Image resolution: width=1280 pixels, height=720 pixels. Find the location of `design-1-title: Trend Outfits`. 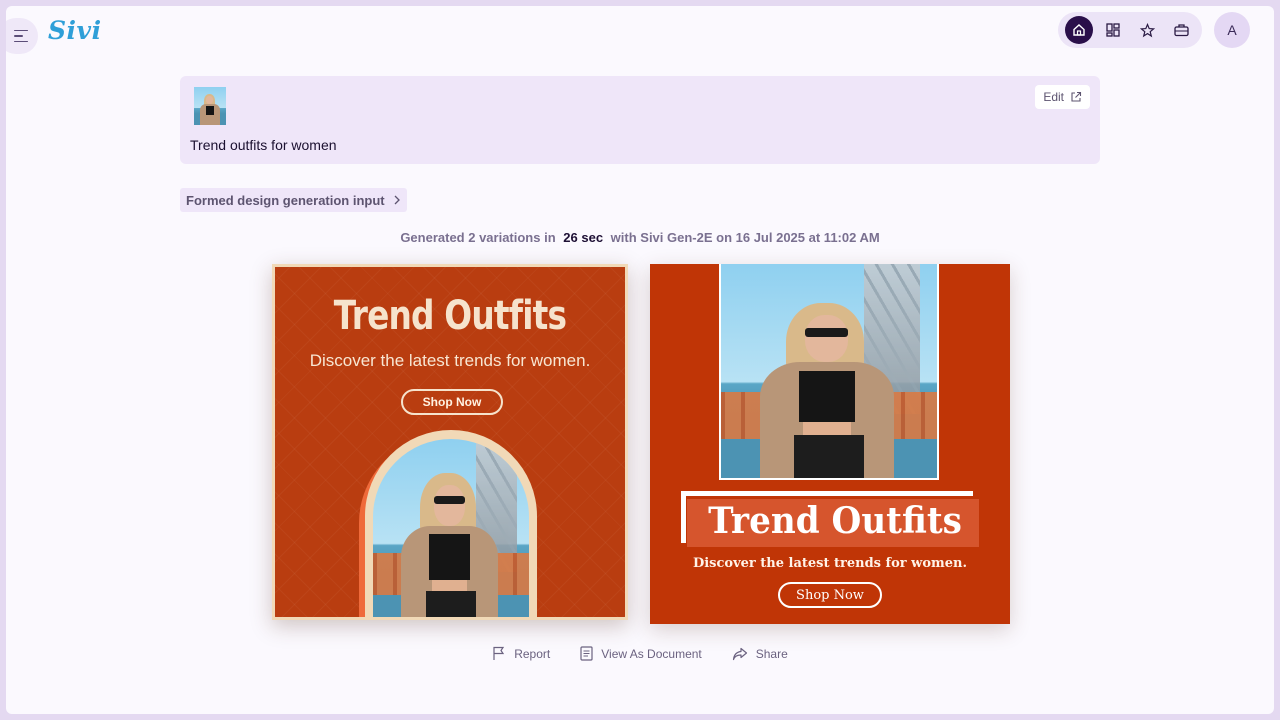

design-1-title: Trend Outfits is located at coordinates (450, 316).